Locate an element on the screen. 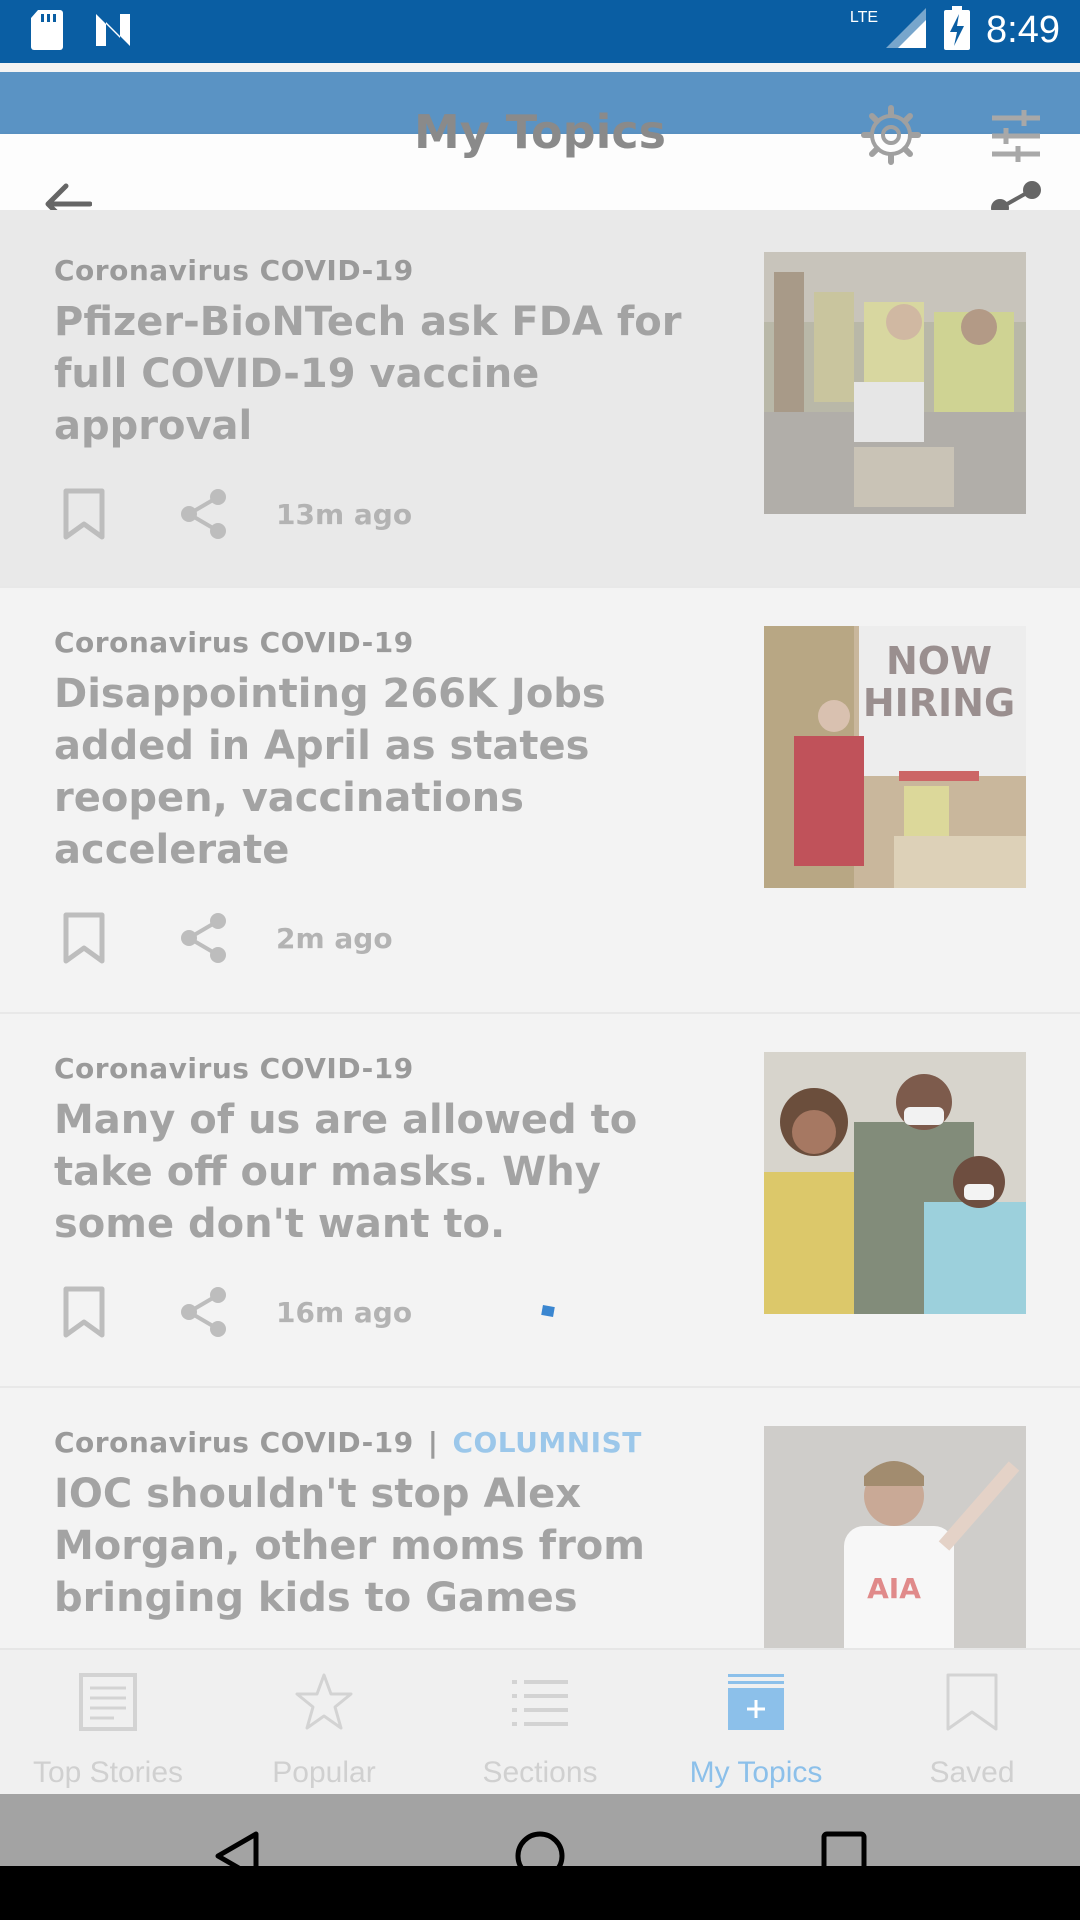 Image resolution: width=1080 pixels, height=1920 pixels. article-time: 16m ago is located at coordinates (344, 1312).